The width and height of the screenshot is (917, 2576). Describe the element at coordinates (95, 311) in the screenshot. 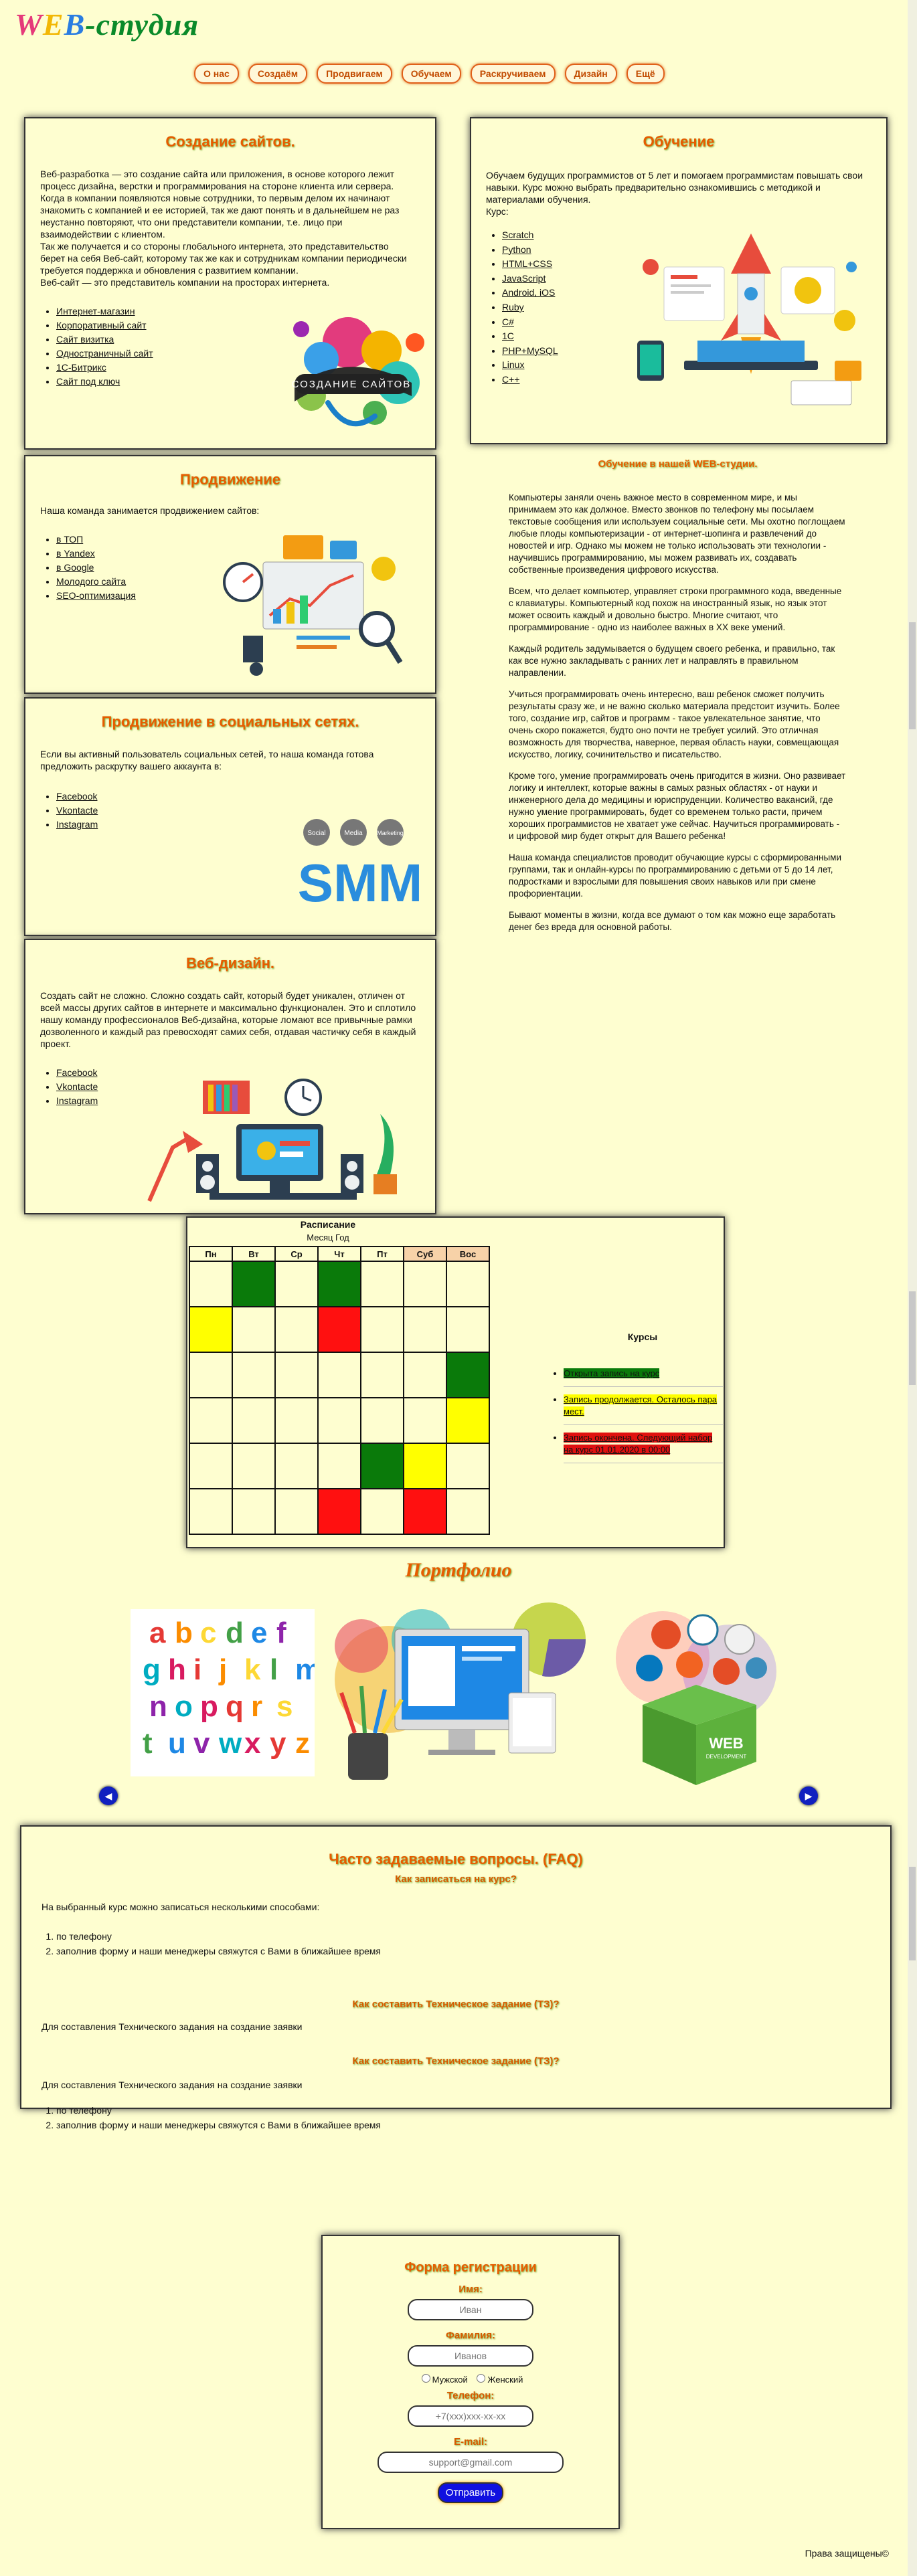

I see `link-shop: Интернет-магазин` at that location.